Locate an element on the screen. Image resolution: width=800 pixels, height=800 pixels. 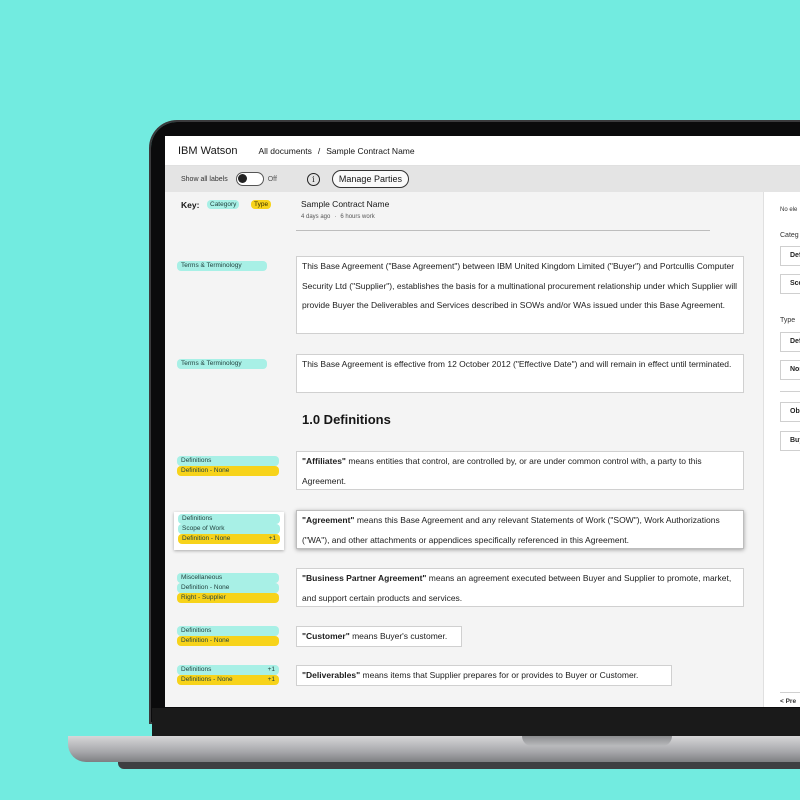
type-filter-item: Def is located at coordinates (790, 342).